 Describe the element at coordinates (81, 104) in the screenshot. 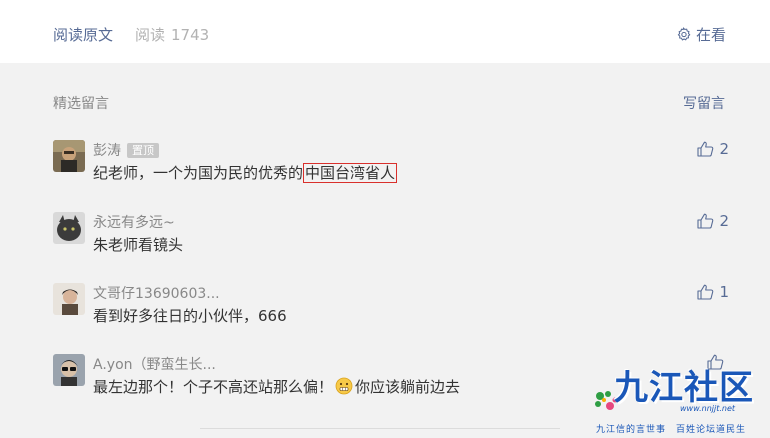

I see `featured-comments-title: 精选留言` at that location.